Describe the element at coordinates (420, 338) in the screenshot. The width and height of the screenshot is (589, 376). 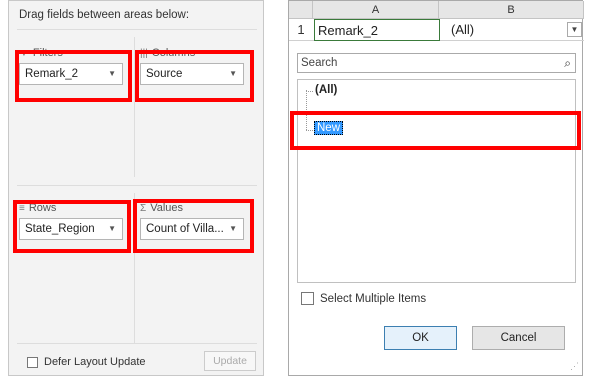
I see `ok-button: OK` at that location.